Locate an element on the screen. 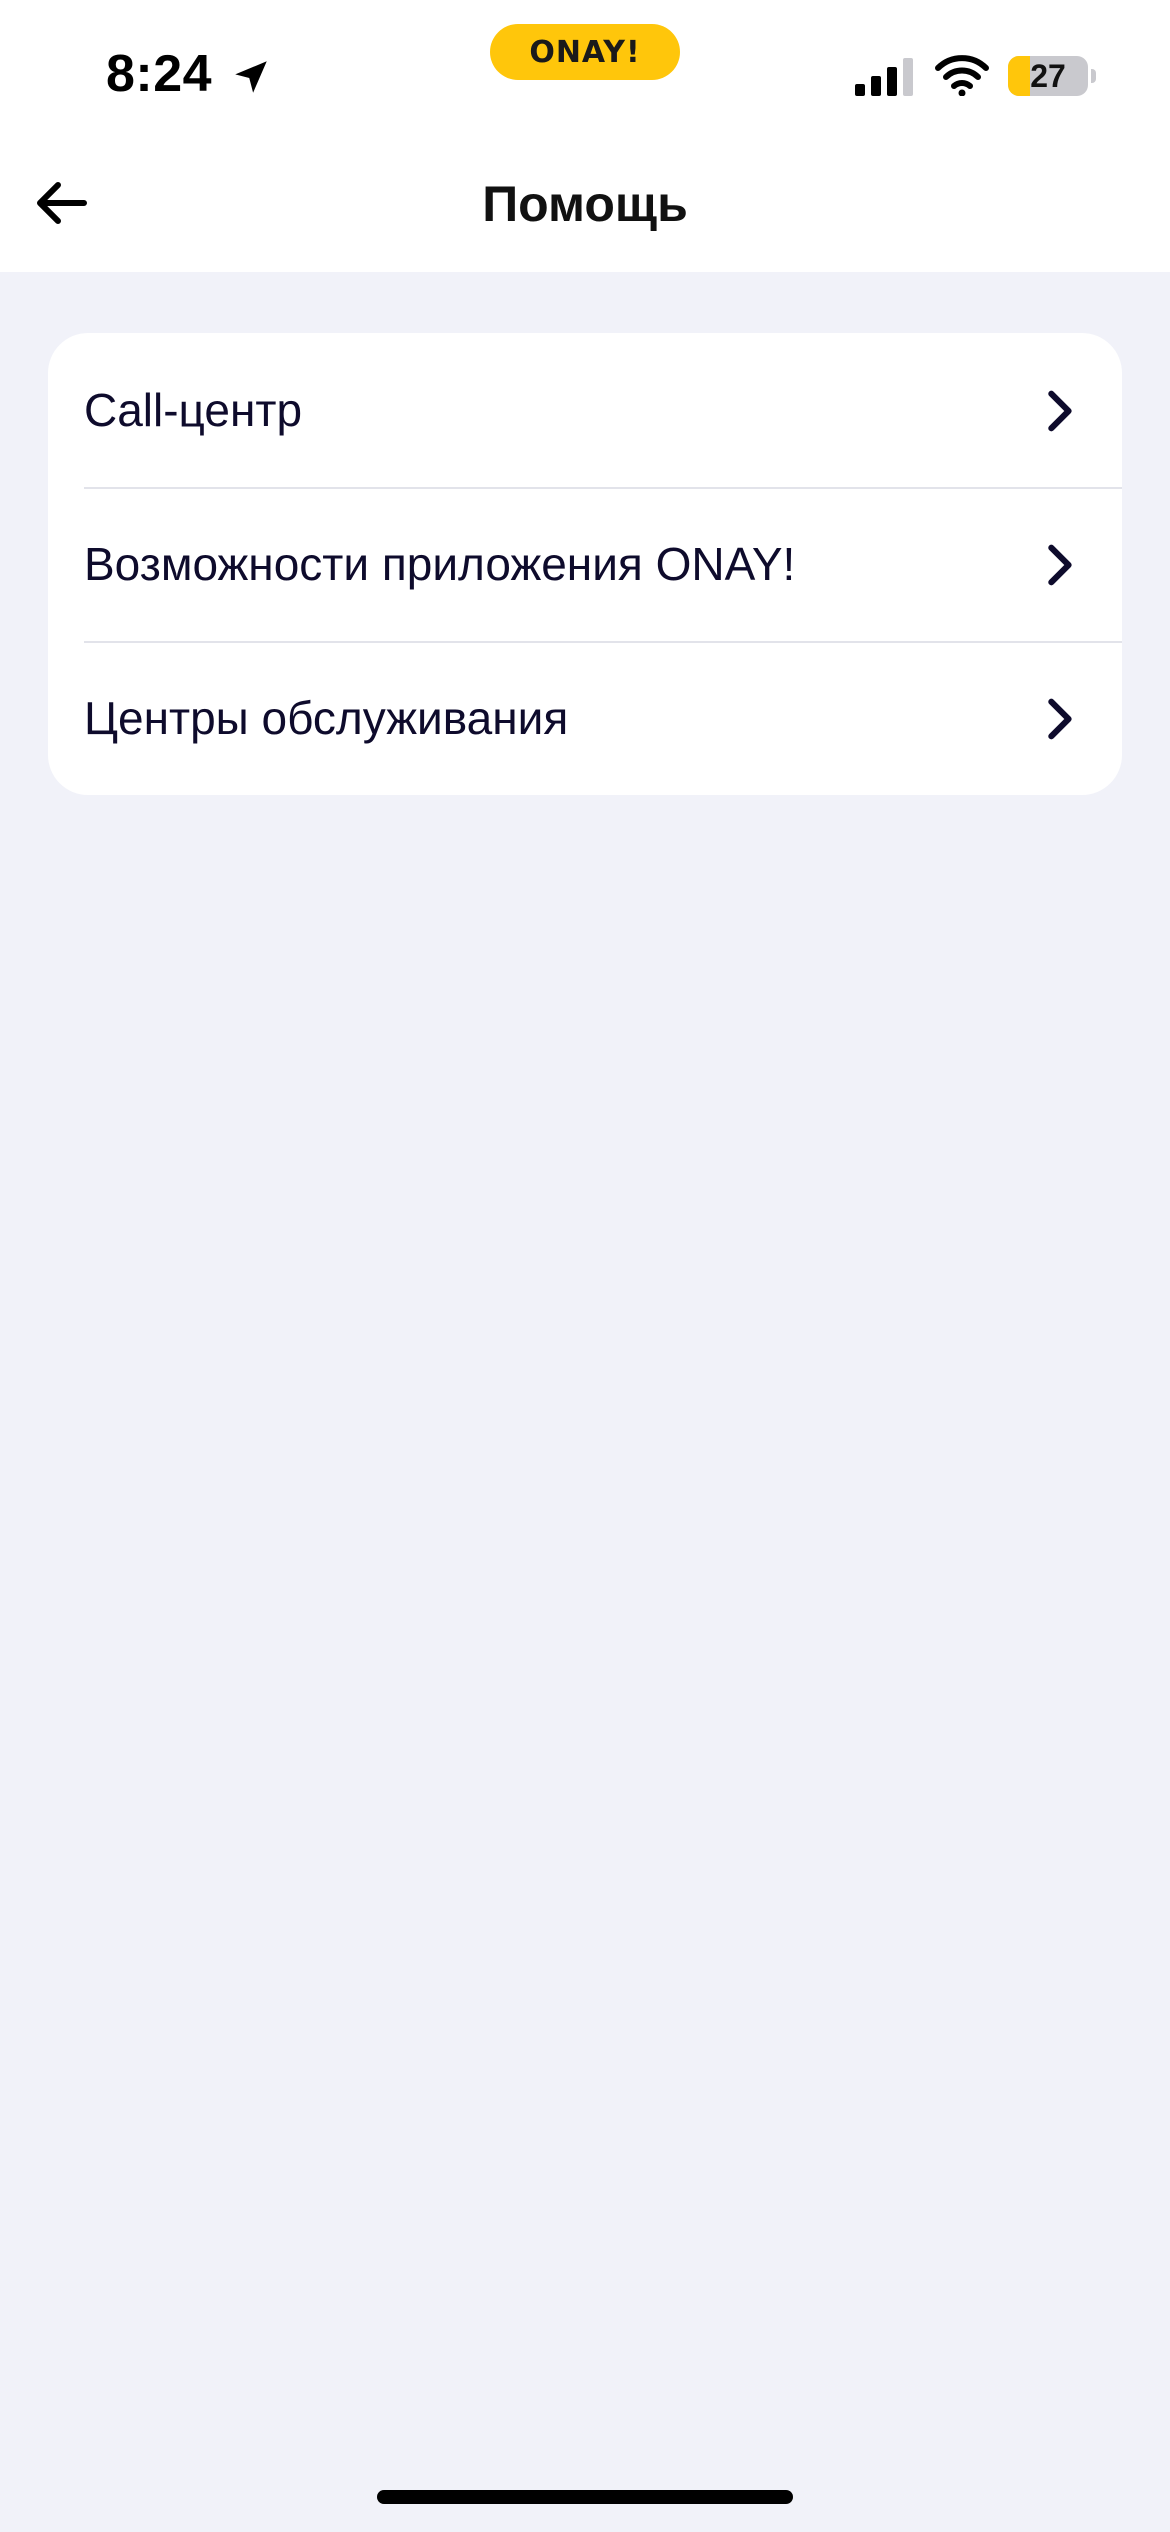 Image resolution: width=1170 pixels, height=2532 pixels. menu-item-label: Call-центр is located at coordinates (193, 410).